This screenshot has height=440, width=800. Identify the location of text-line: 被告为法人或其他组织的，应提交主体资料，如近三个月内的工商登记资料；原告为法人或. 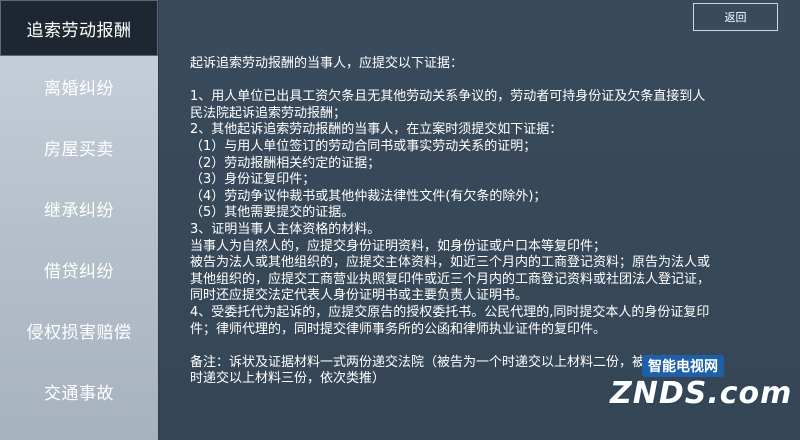
(450, 263).